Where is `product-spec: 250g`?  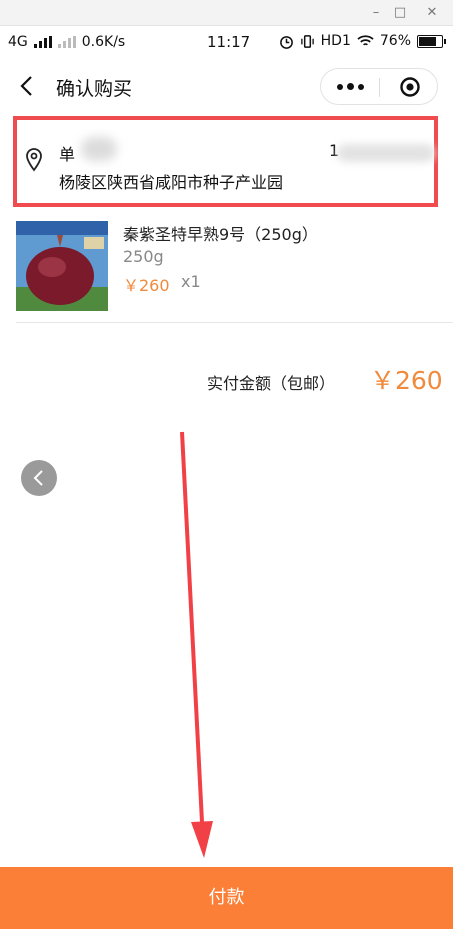
product-spec: 250g is located at coordinates (143, 256).